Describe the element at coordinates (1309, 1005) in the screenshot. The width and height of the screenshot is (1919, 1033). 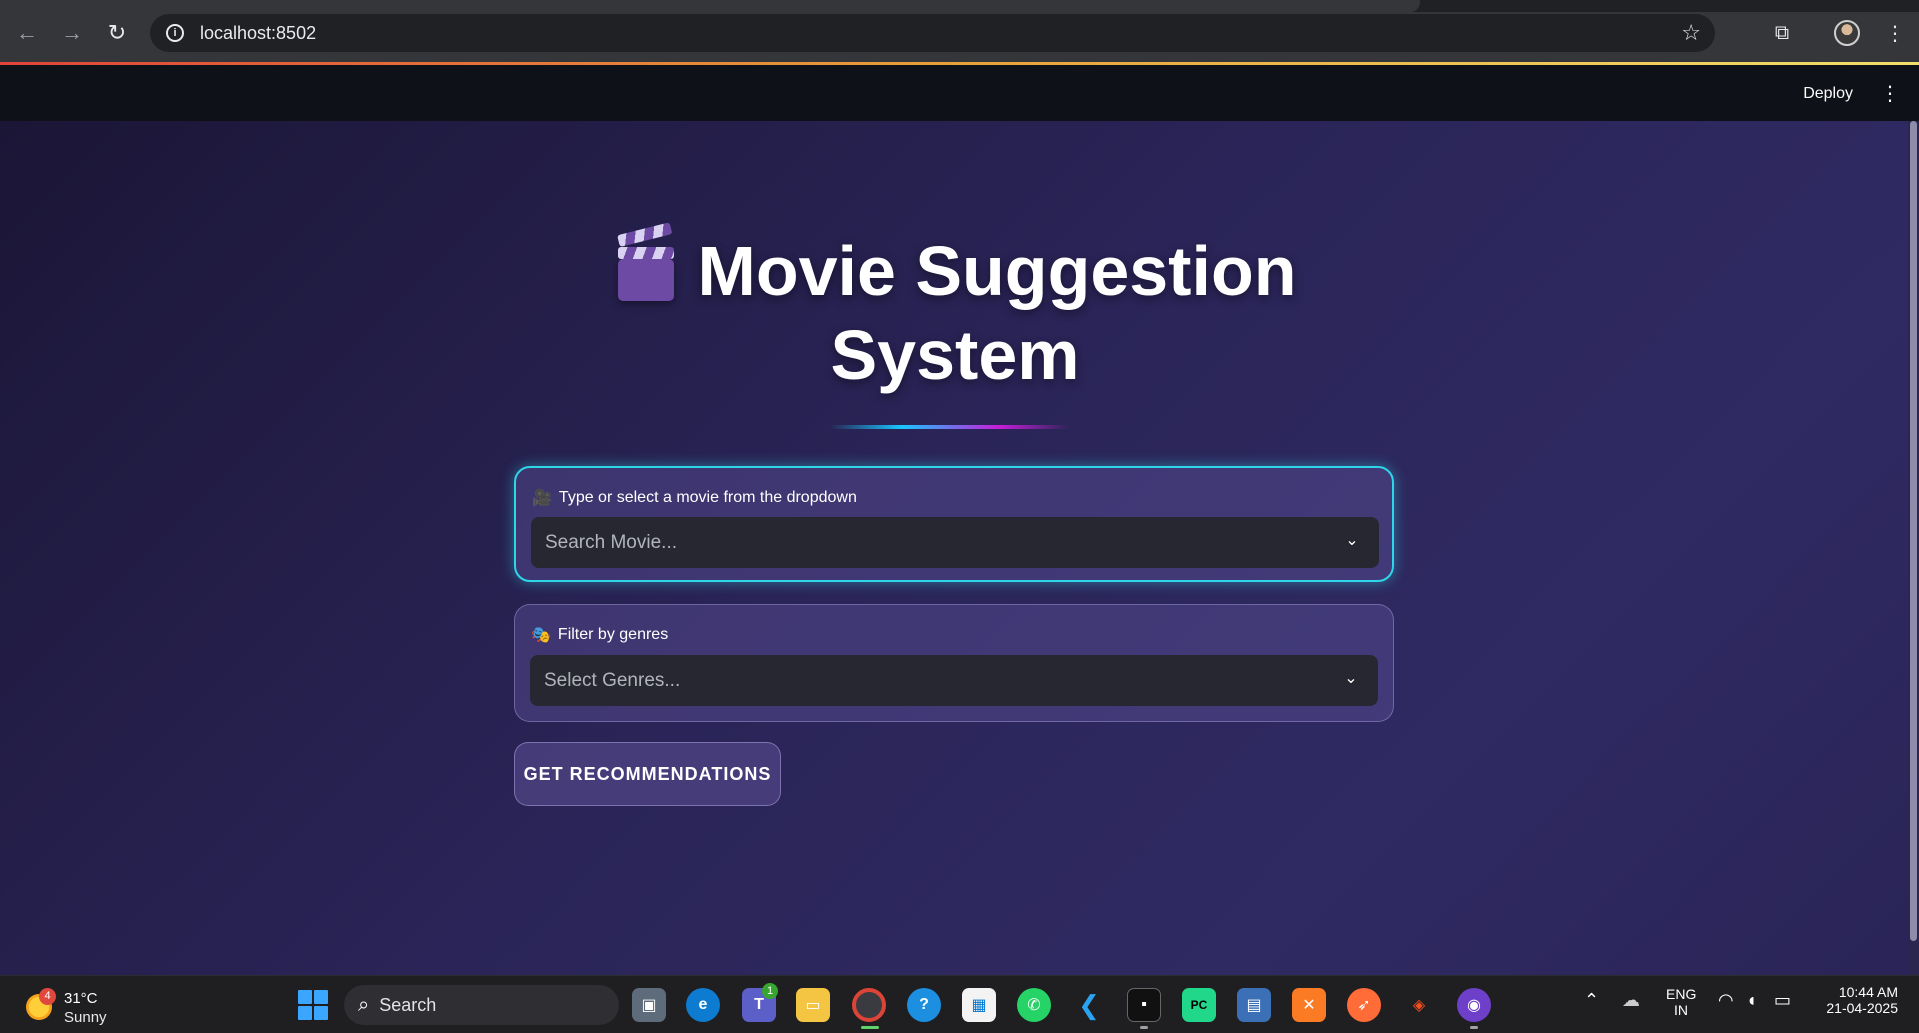
I see `xampp-icon: ✕` at that location.